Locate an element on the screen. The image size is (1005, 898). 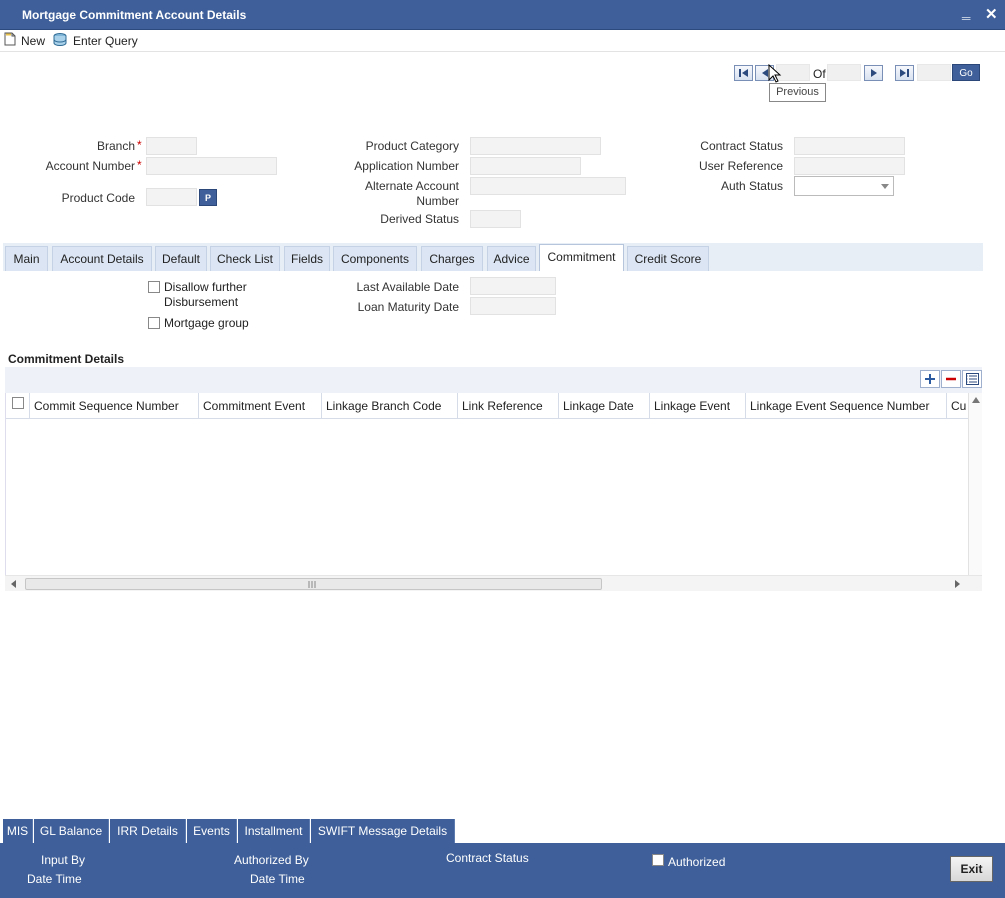
authorized-checkbox is located at coordinates (658, 860).